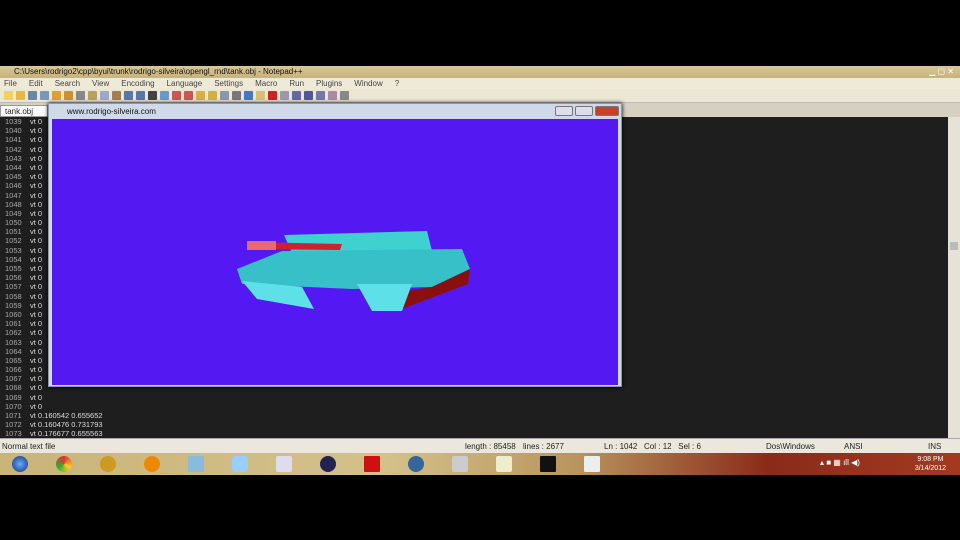 The height and width of the screenshot is (540, 960). I want to click on line-number: 1065, so click(13, 360).